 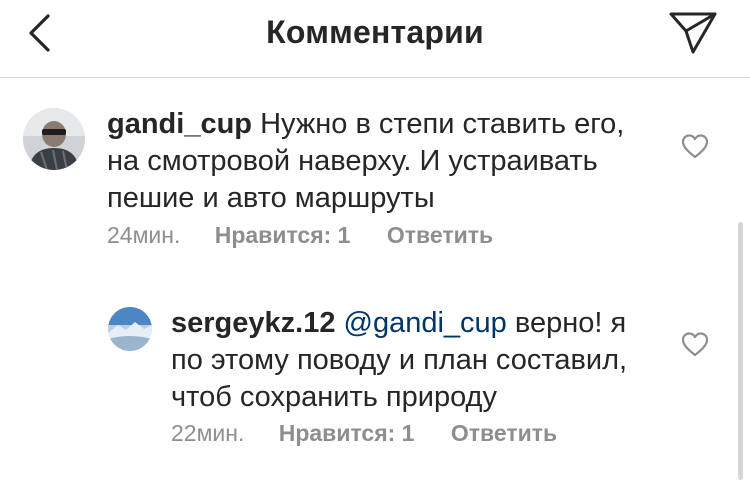 What do you see at coordinates (425, 323) in the screenshot?
I see `mention-link: @gandi_cup` at bounding box center [425, 323].